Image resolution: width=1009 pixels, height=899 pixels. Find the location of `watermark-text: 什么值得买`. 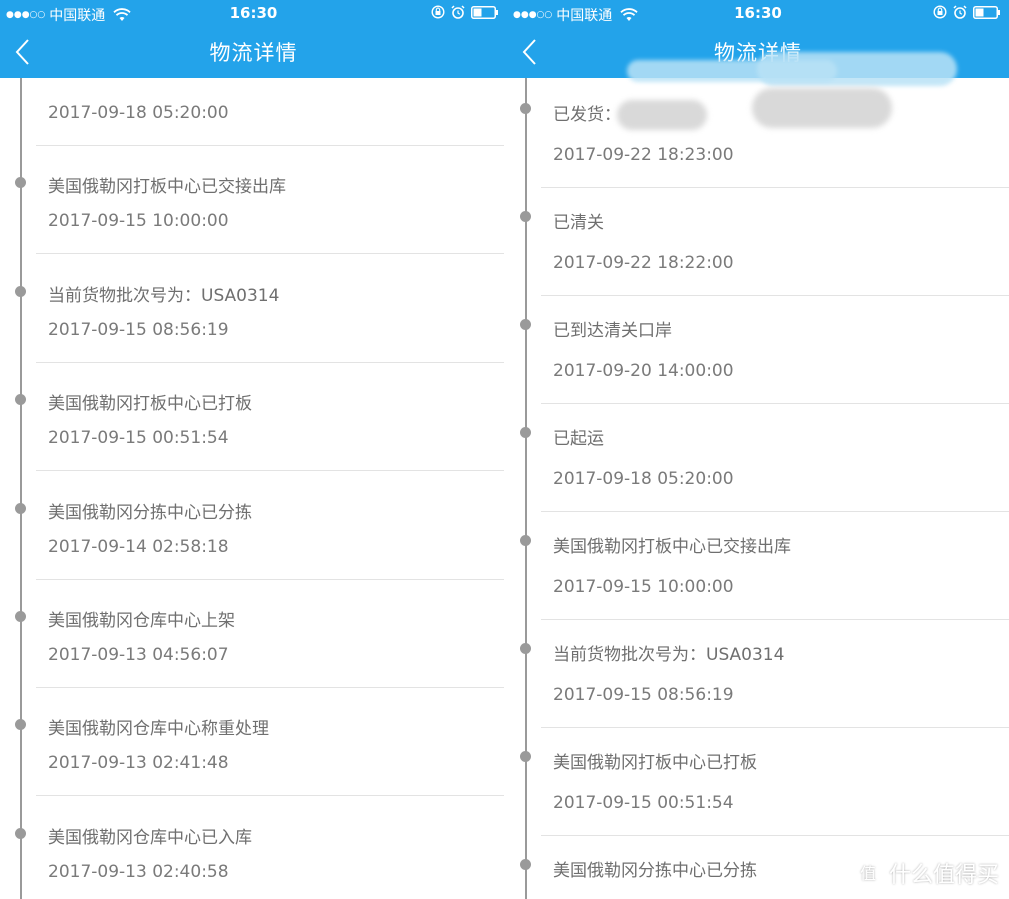

watermark-text: 什么值得买 is located at coordinates (943, 875).